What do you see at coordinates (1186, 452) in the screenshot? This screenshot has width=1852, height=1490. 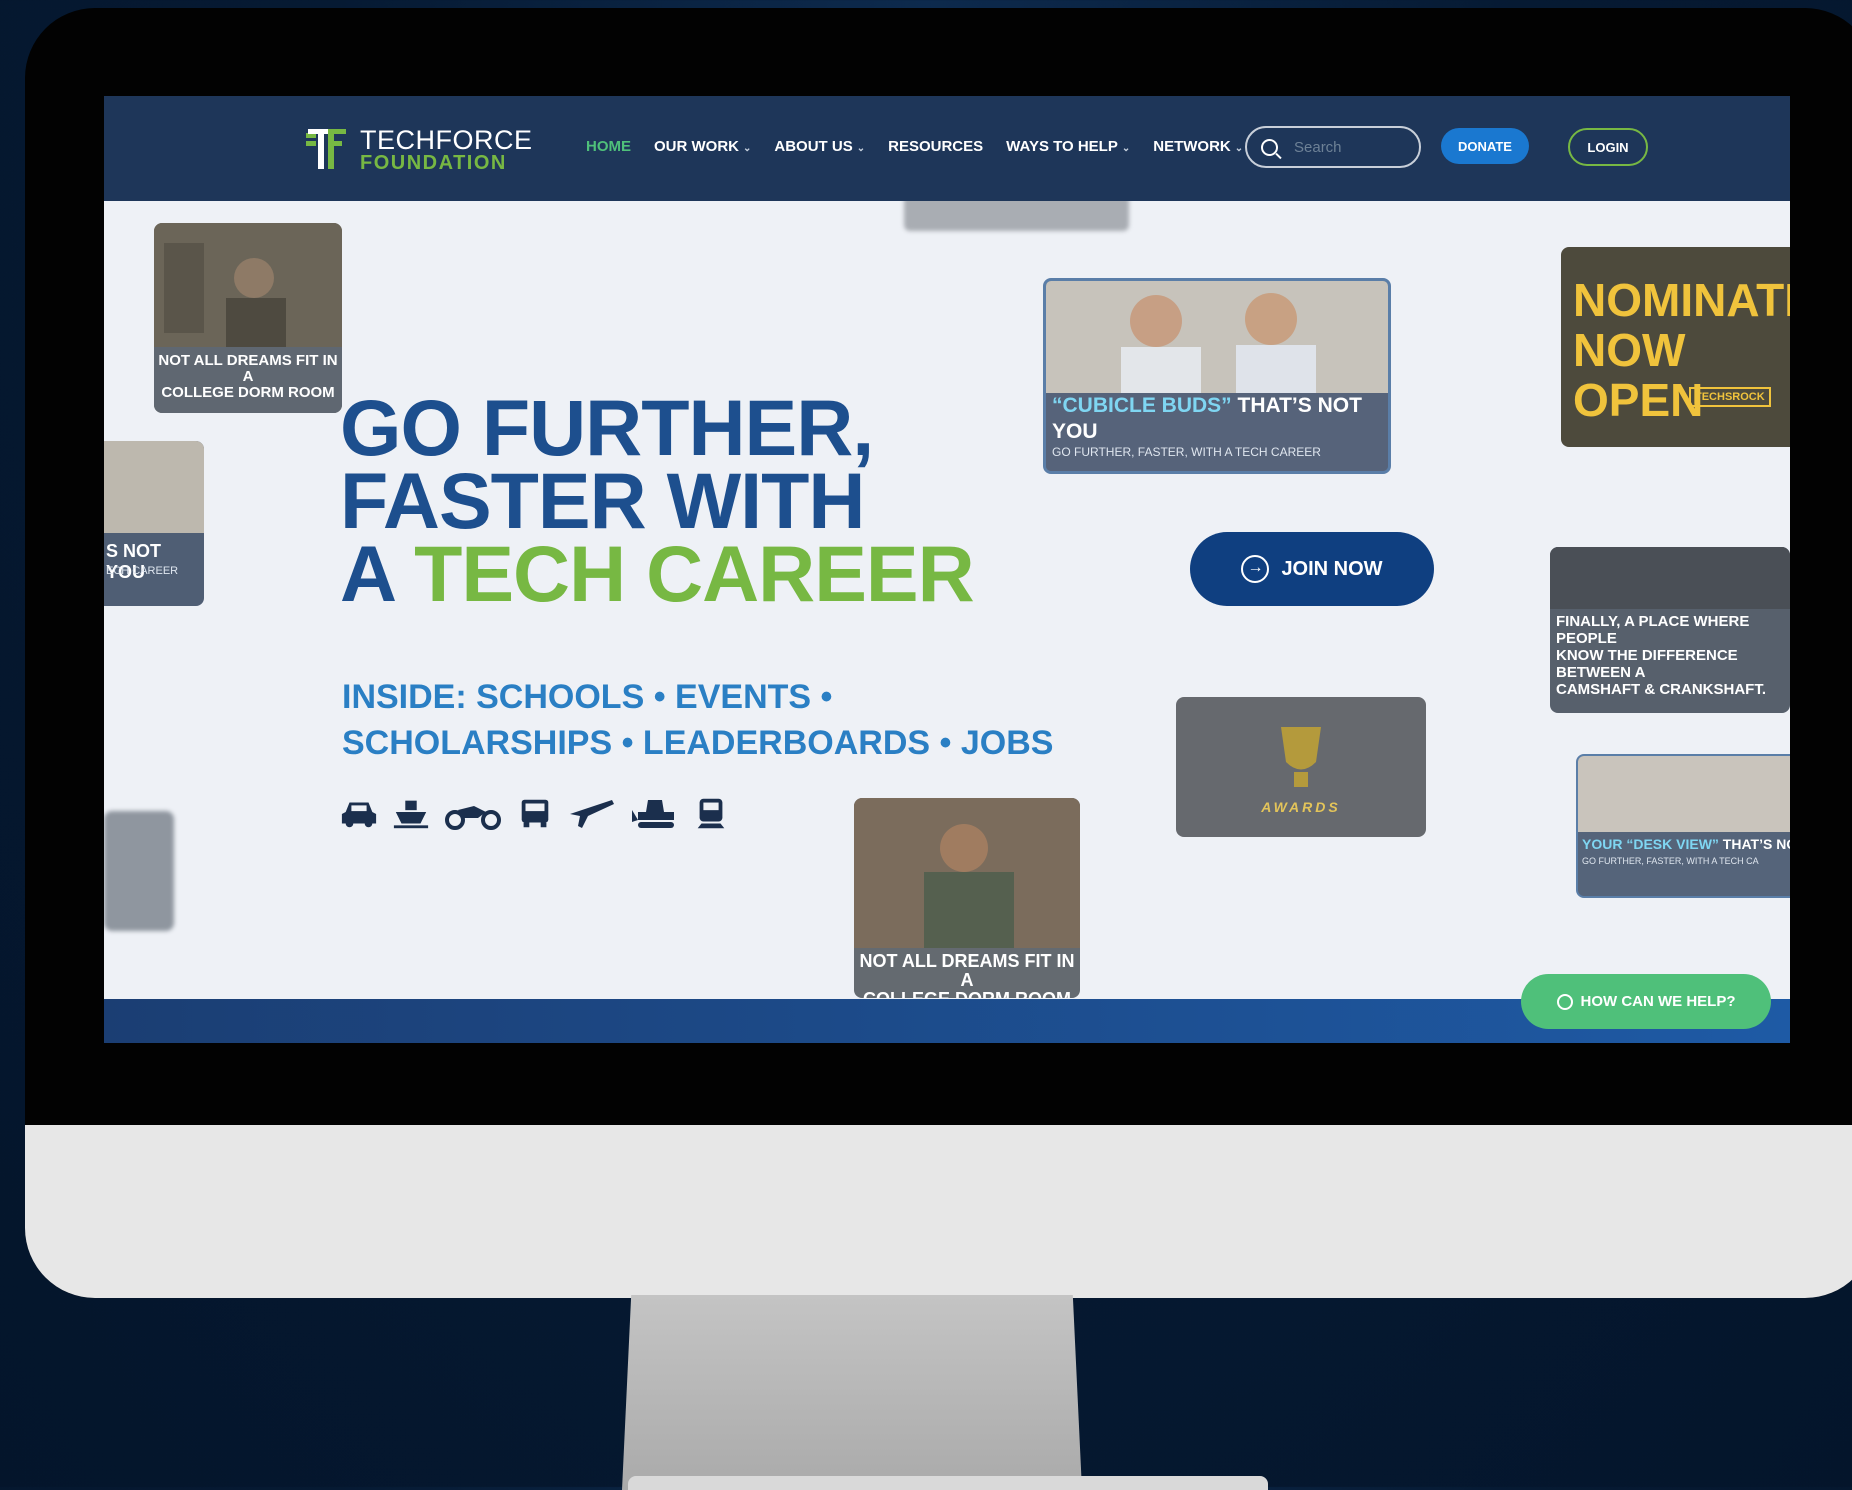 I see `card-cubicle-line2: GO FURTHER, FASTER, WITH A TECH CAREER` at bounding box center [1186, 452].